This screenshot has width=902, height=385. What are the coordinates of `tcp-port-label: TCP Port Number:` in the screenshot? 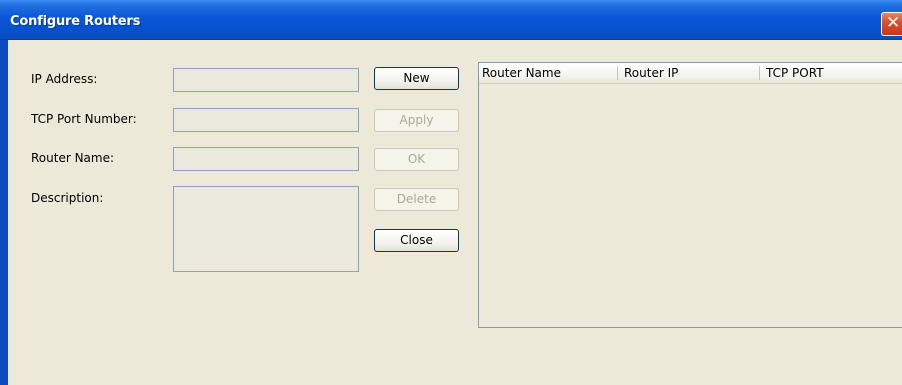 It's located at (84, 119).